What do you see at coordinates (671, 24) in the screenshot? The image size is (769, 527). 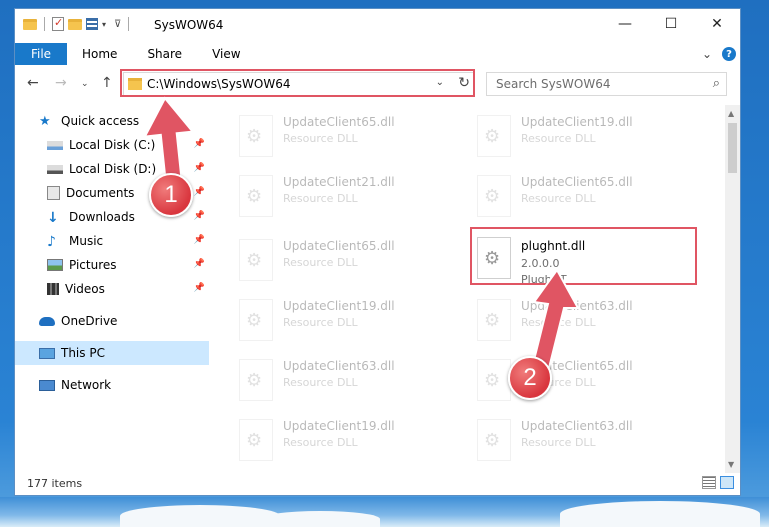 I see `maximize-button: ☐` at bounding box center [671, 24].